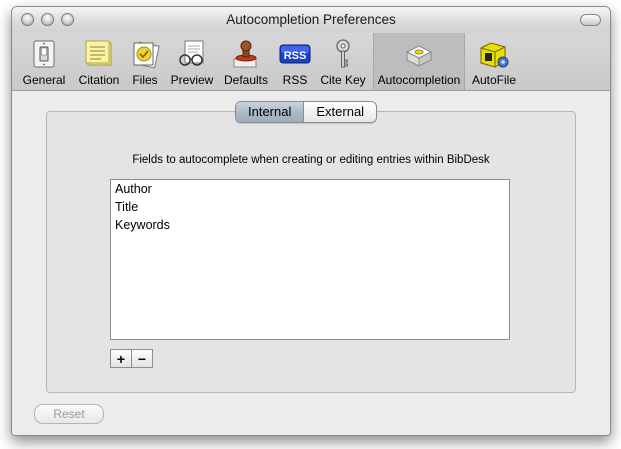 The image size is (621, 449). I want to click on toolbar-item-autofile: AutoFile, so click(494, 61).